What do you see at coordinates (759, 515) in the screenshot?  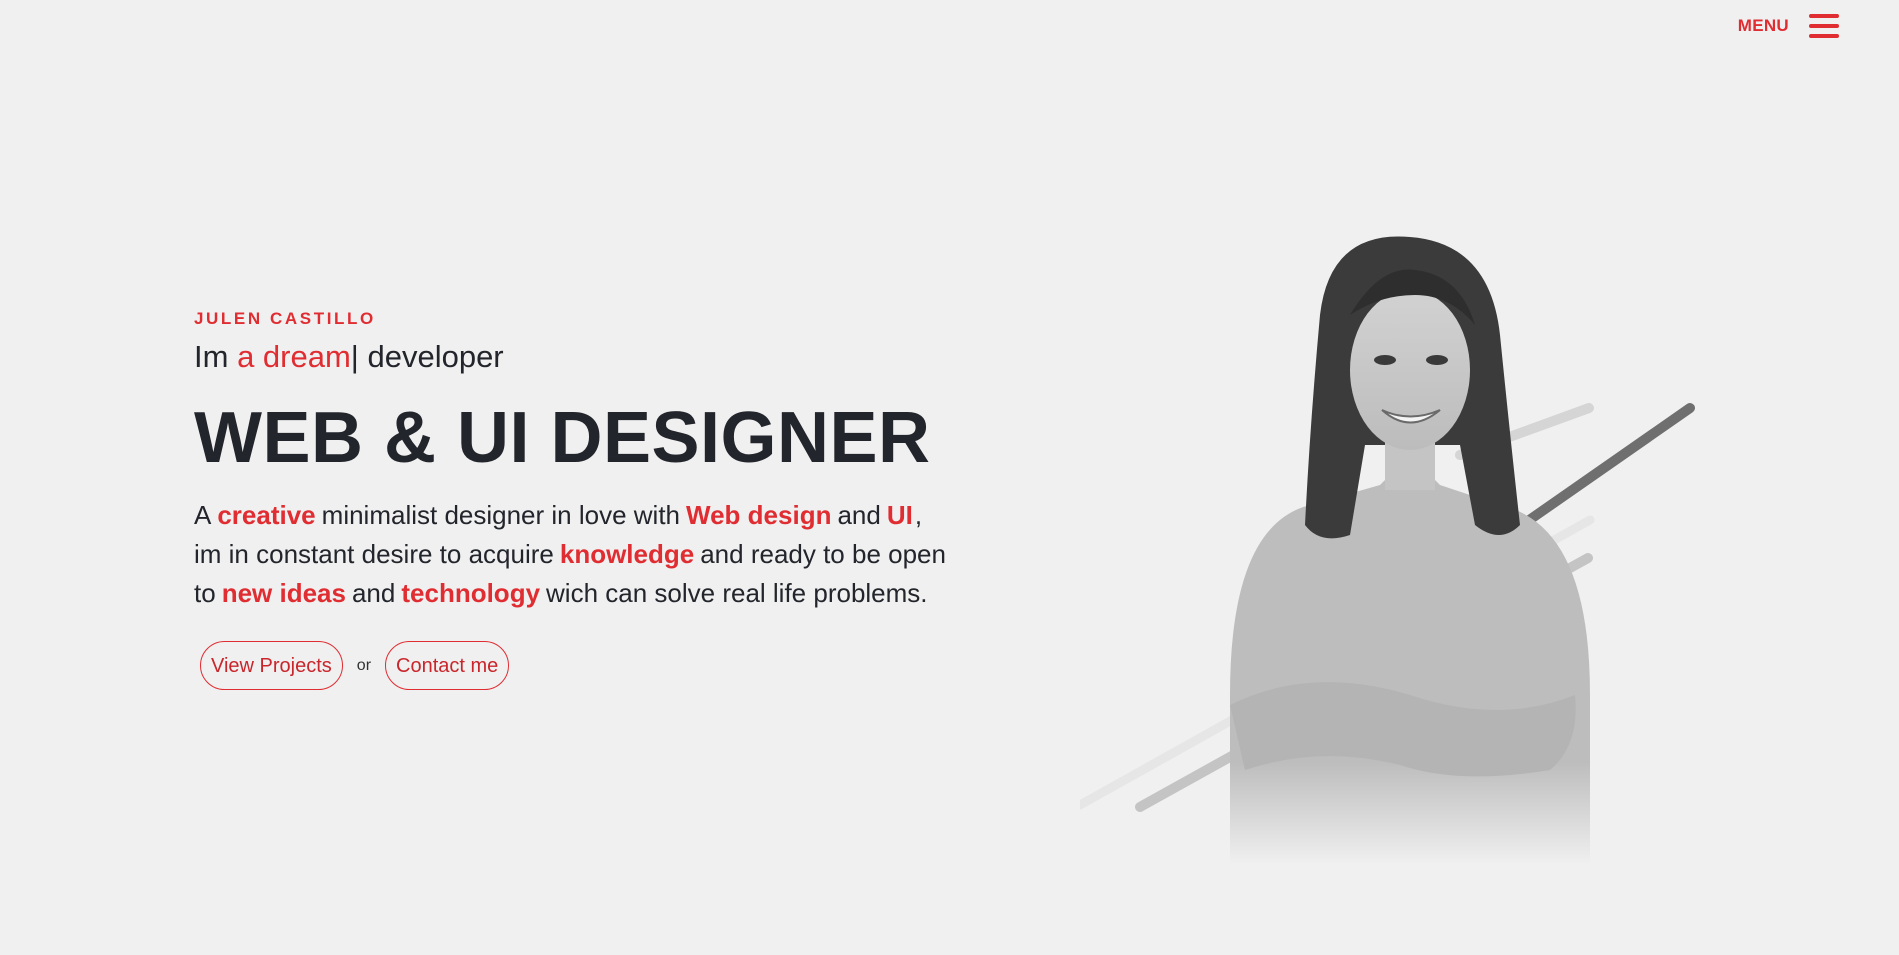 I see `desc-highlight: Web design` at bounding box center [759, 515].